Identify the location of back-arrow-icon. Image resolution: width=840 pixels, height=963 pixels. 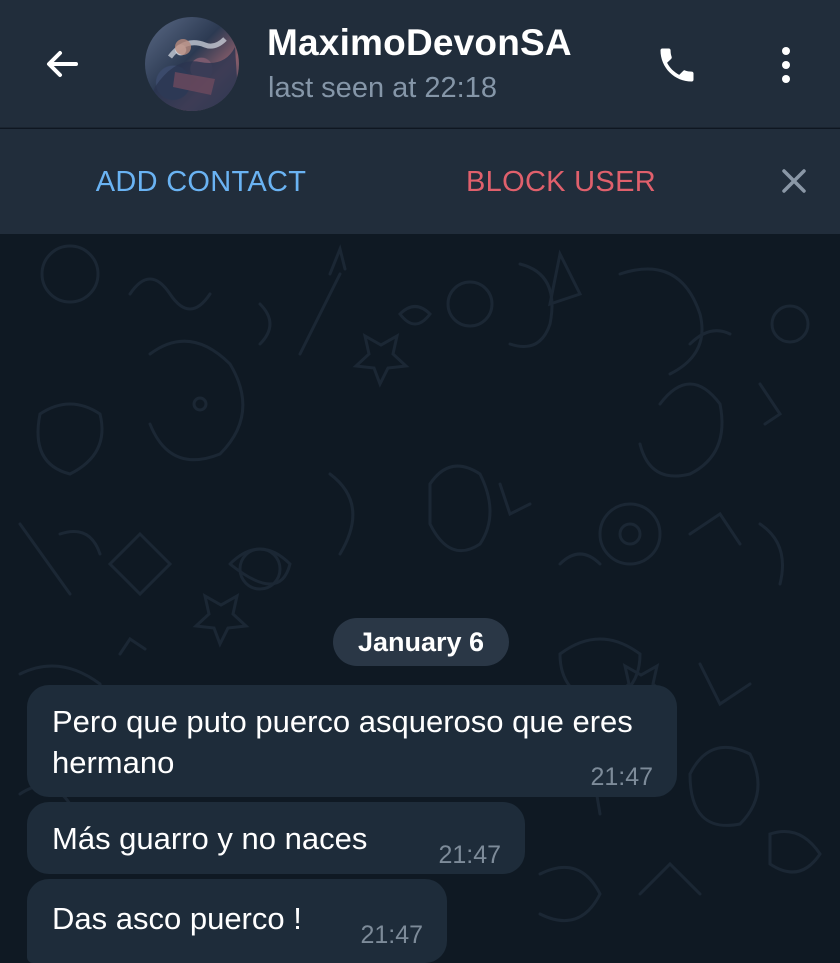
(62, 64).